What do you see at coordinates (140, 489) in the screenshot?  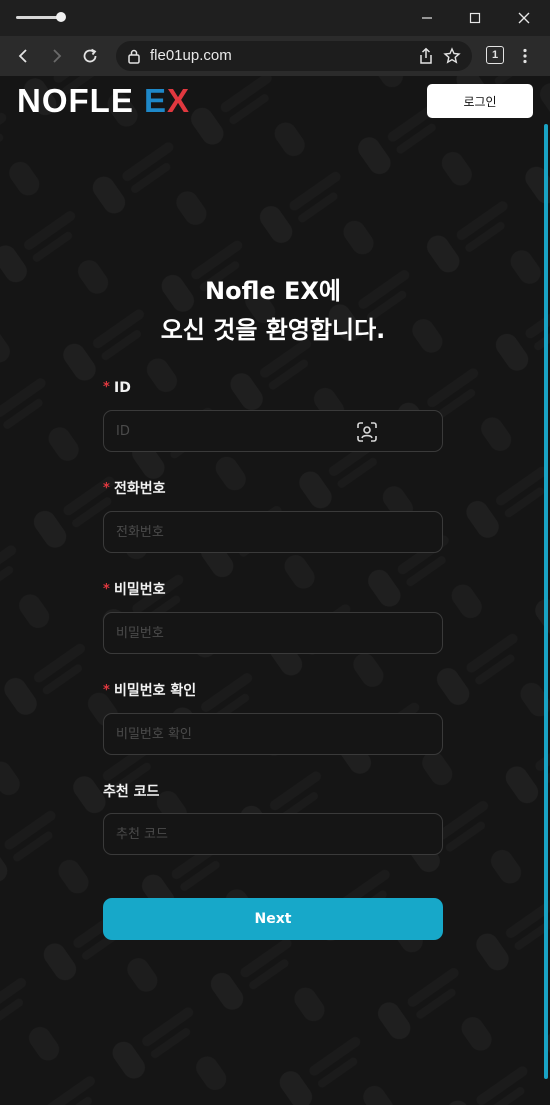 I see `phone-label: 전화번호` at bounding box center [140, 489].